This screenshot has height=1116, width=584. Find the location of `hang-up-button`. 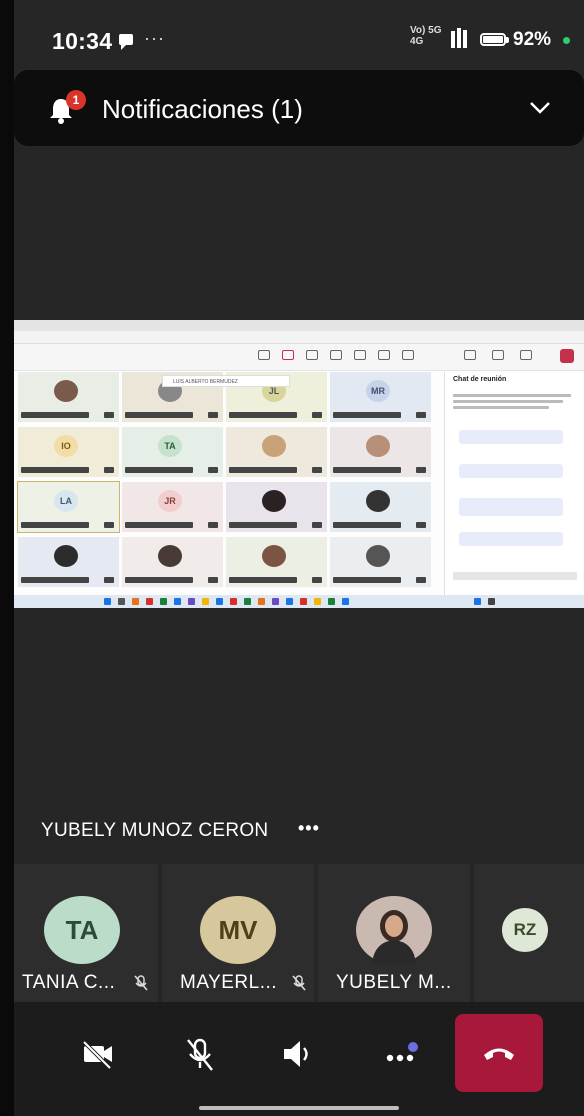

hang-up-button is located at coordinates (499, 1053).